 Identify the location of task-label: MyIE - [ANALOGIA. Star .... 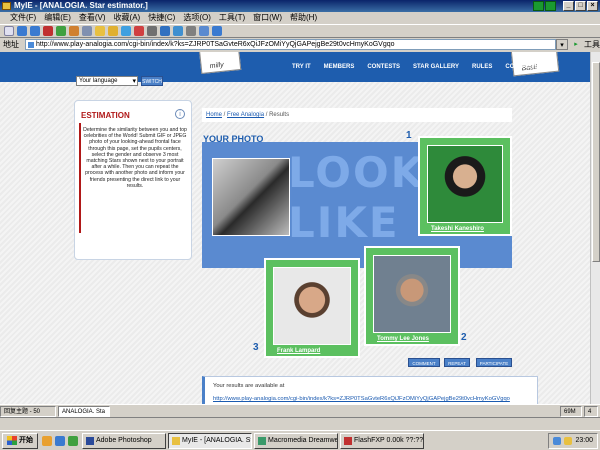
(217, 440).